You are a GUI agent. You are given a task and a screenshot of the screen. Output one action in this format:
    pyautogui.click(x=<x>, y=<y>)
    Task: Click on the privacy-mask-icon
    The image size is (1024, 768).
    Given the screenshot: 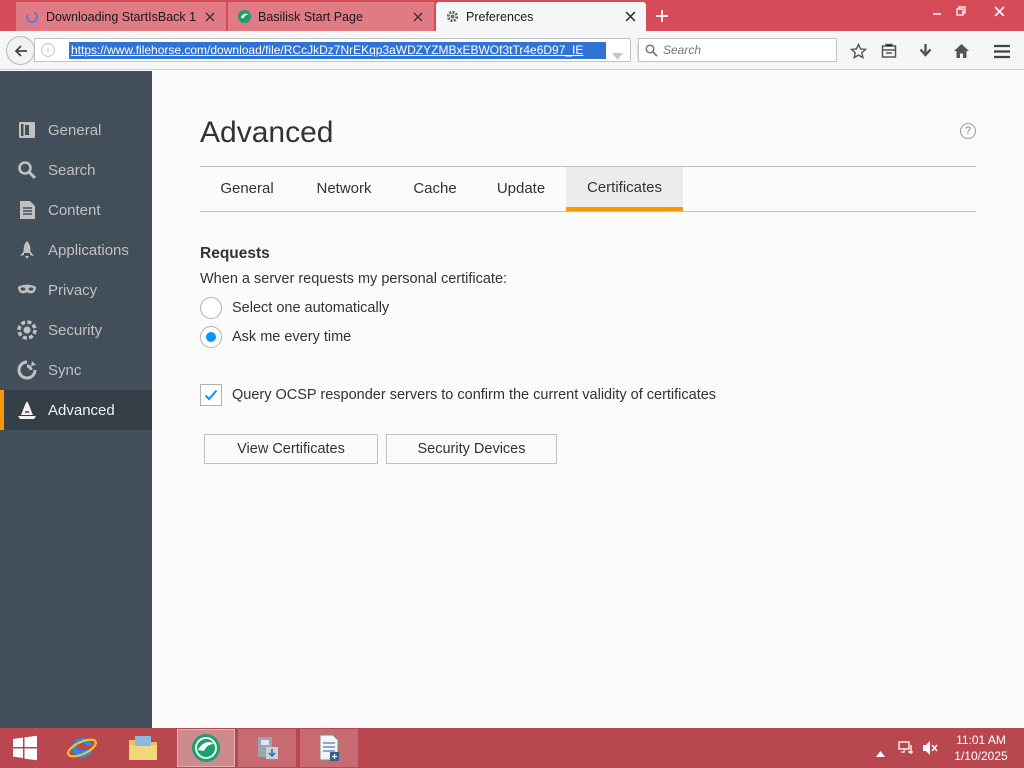 What is the action you would take?
    pyautogui.click(x=27, y=290)
    